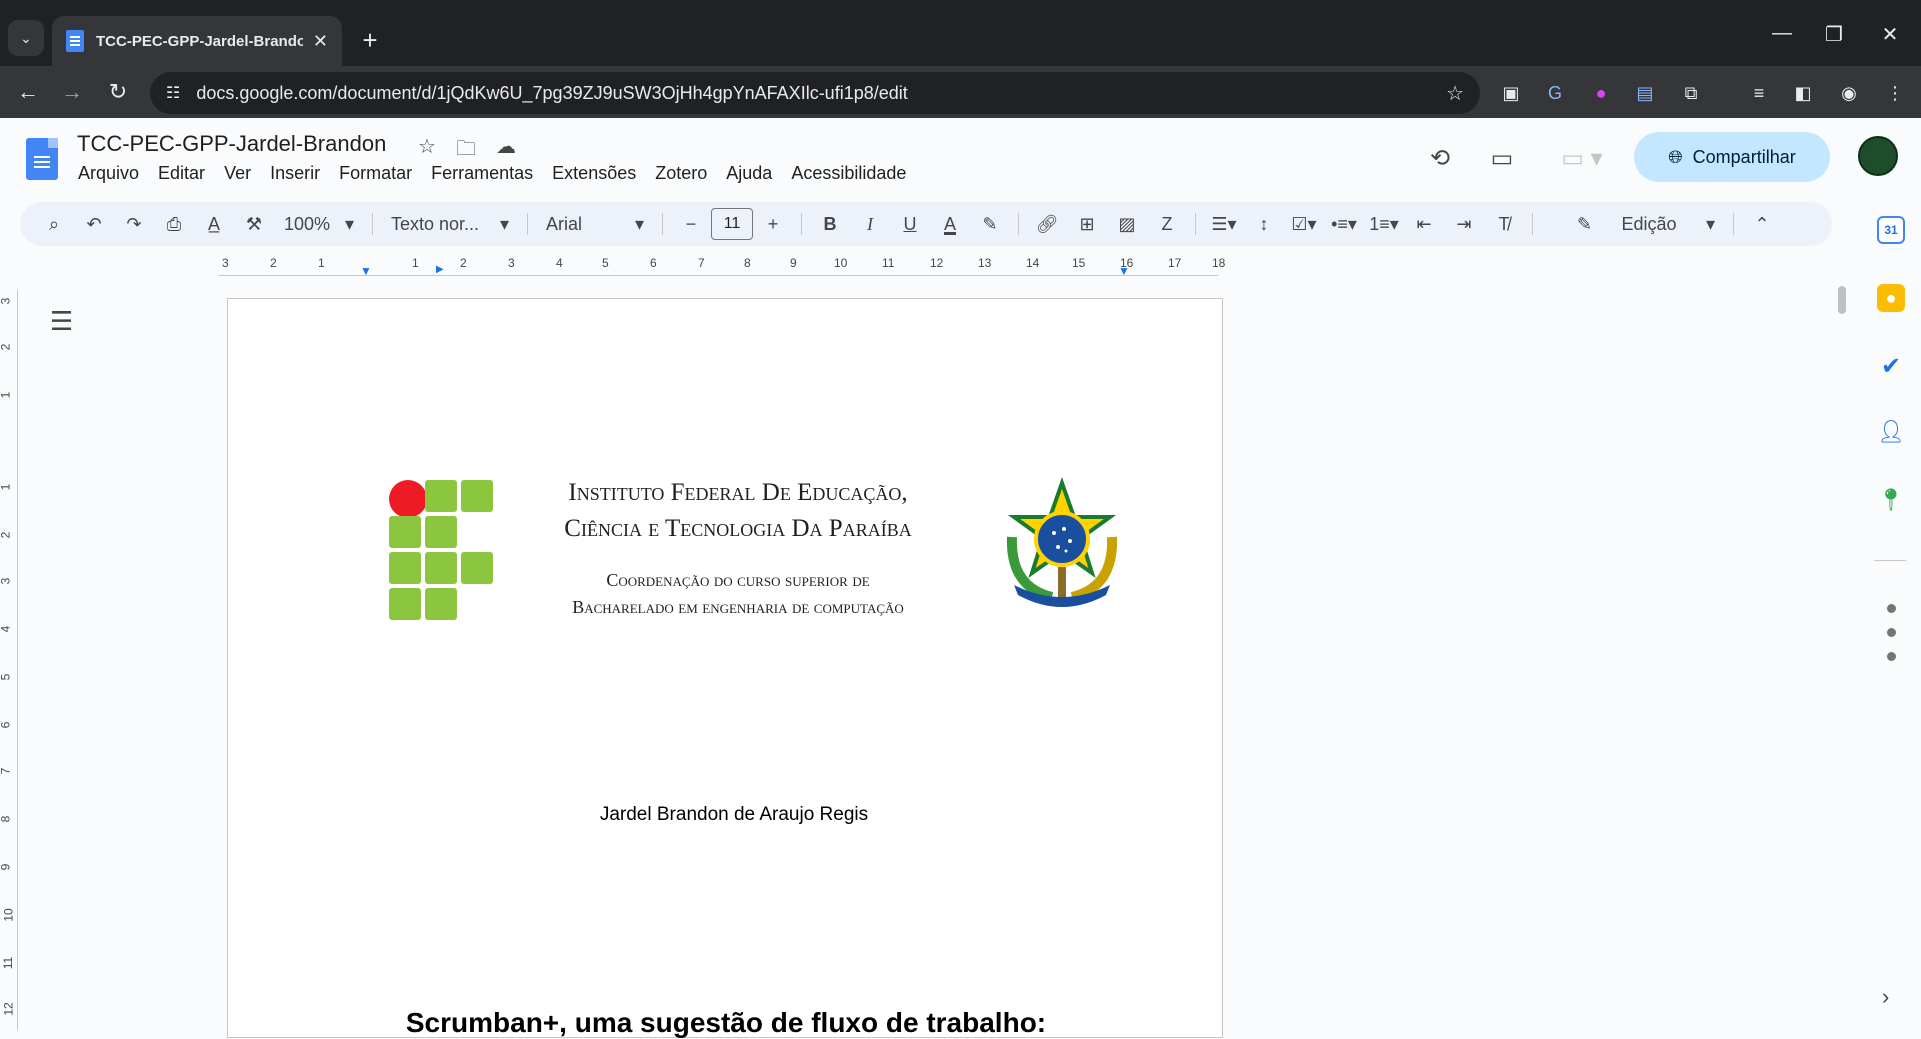  Describe the element at coordinates (990, 224) in the screenshot. I see `highlight-icon: ✎` at that location.